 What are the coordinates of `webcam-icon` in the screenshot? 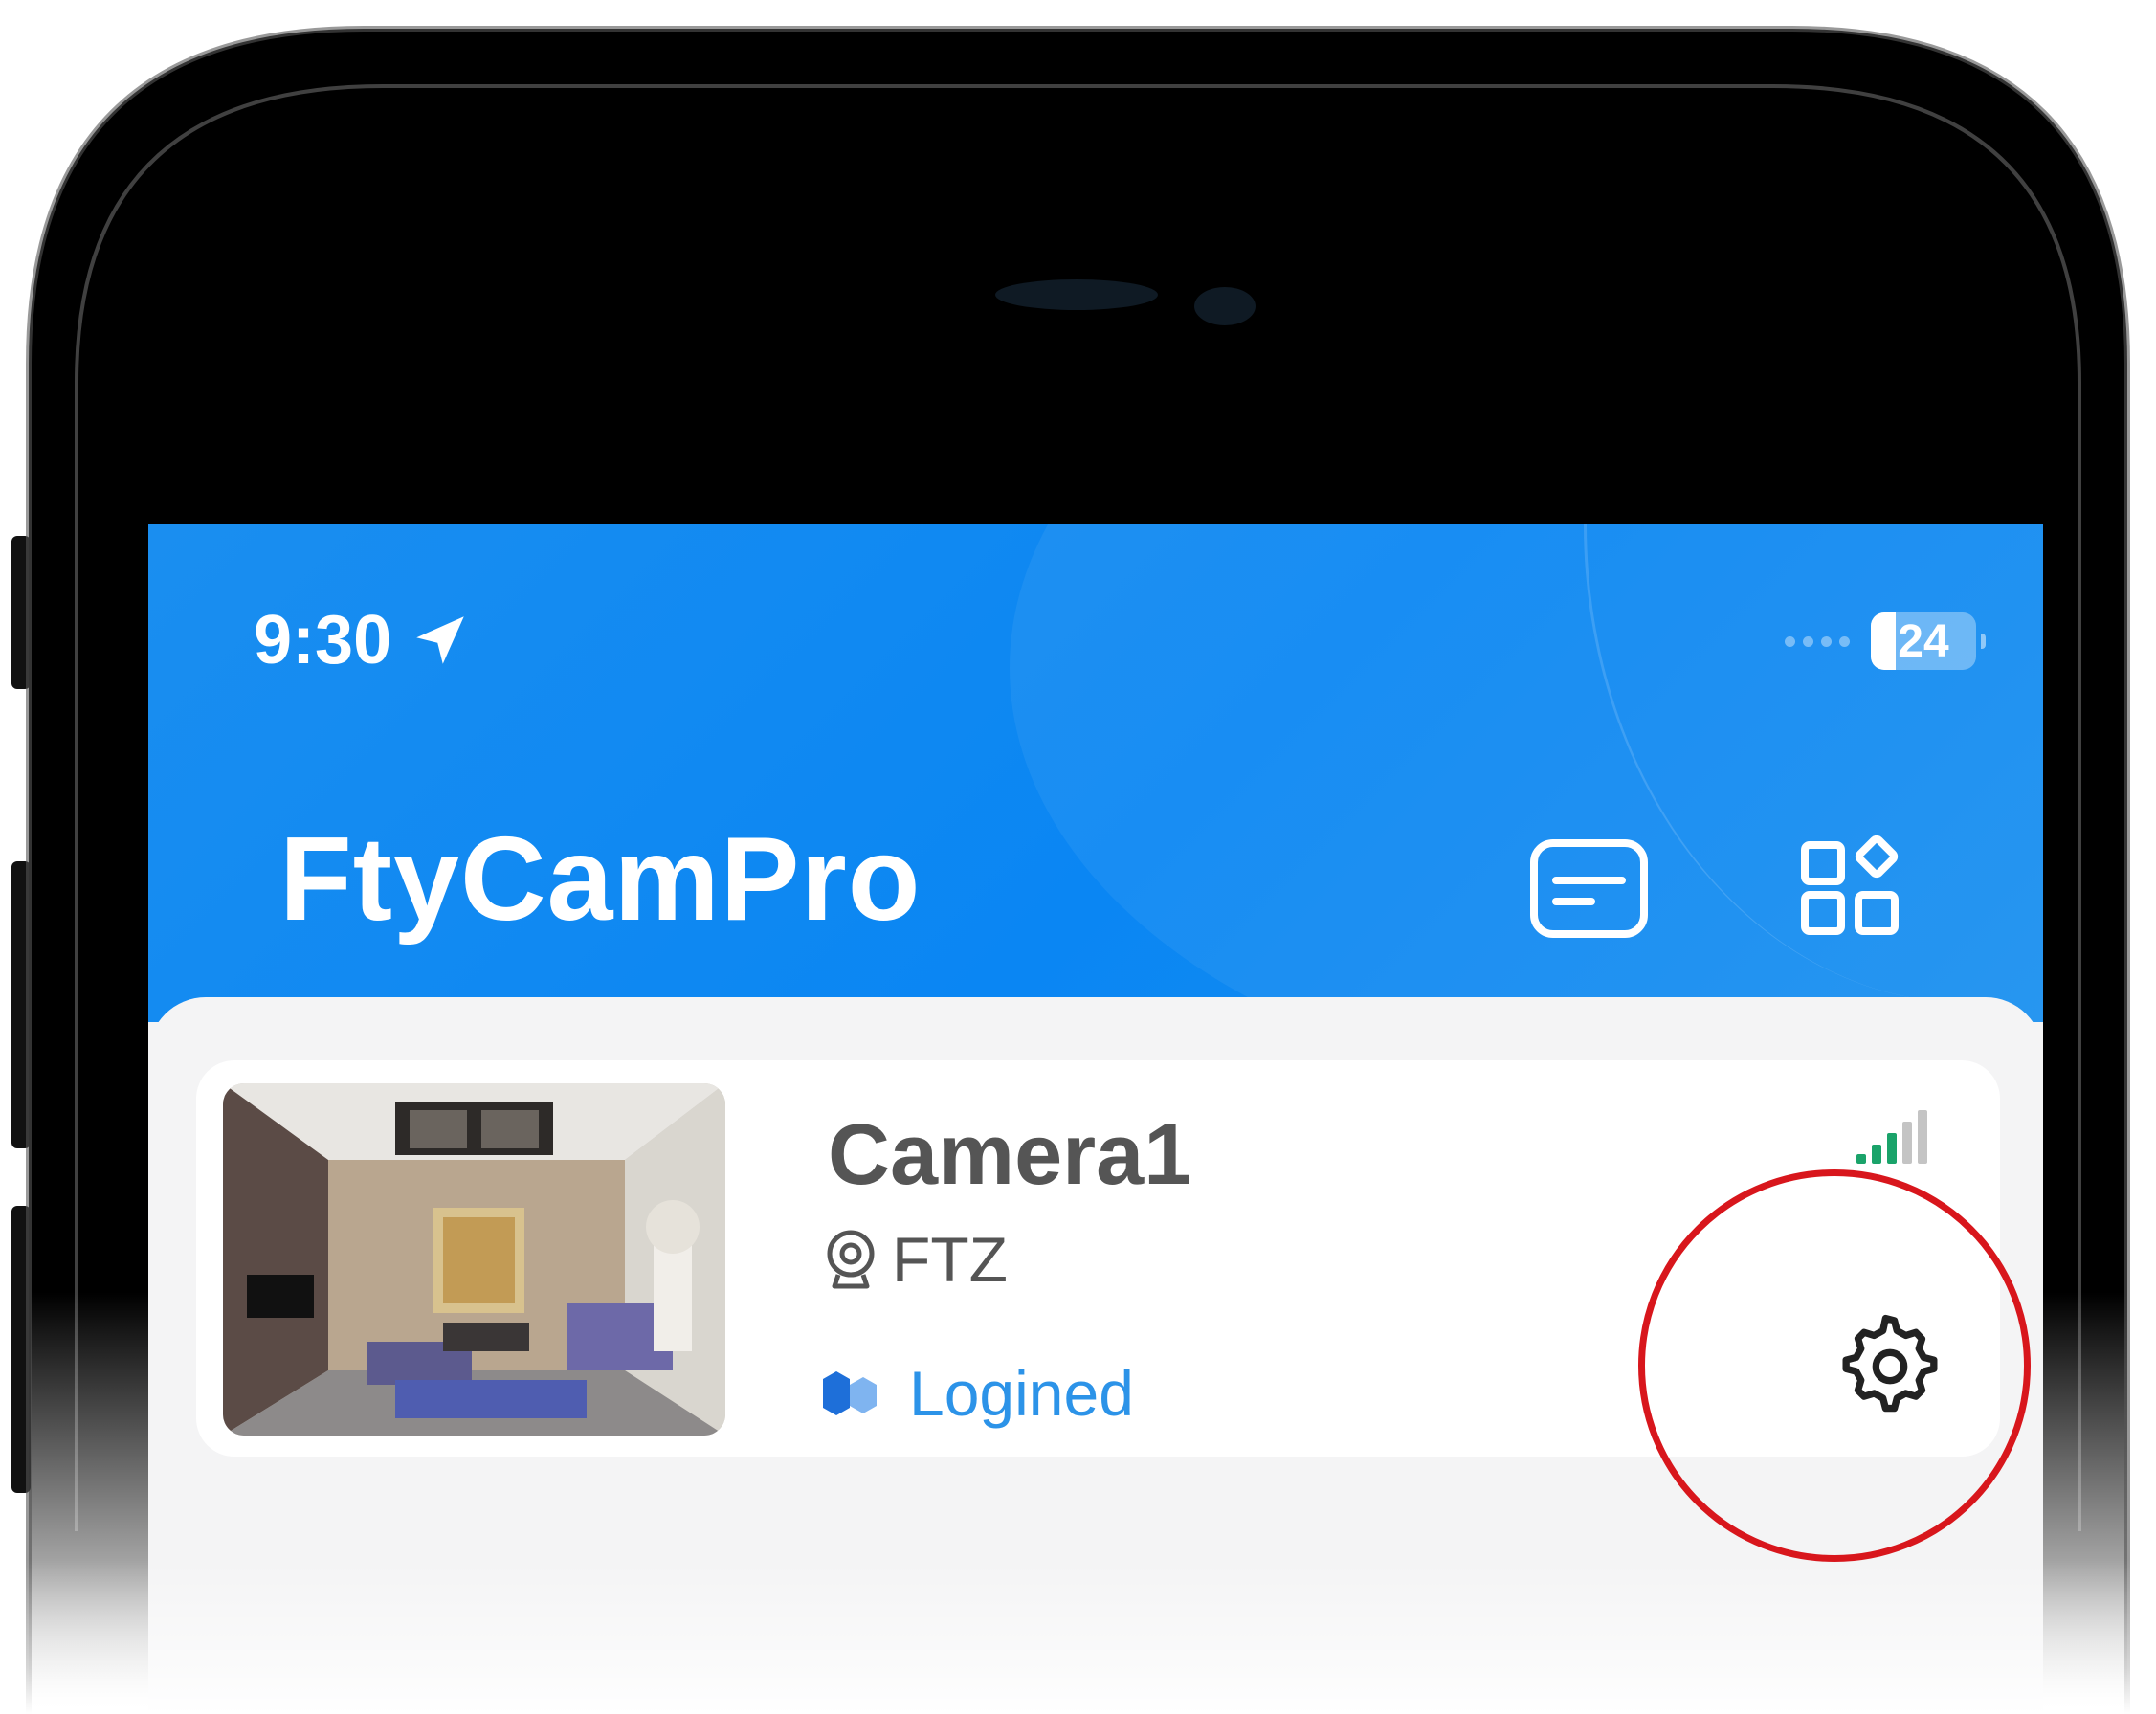 It's located at (851, 1259).